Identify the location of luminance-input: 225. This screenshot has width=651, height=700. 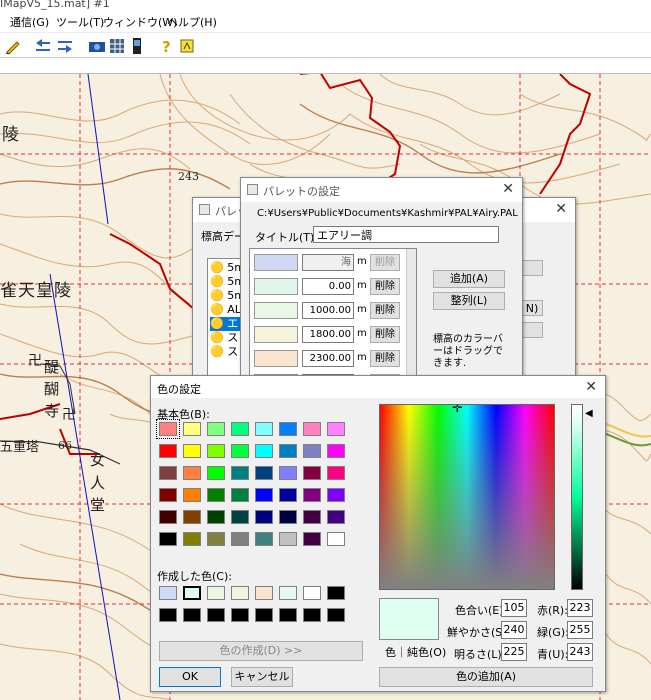
(514, 652).